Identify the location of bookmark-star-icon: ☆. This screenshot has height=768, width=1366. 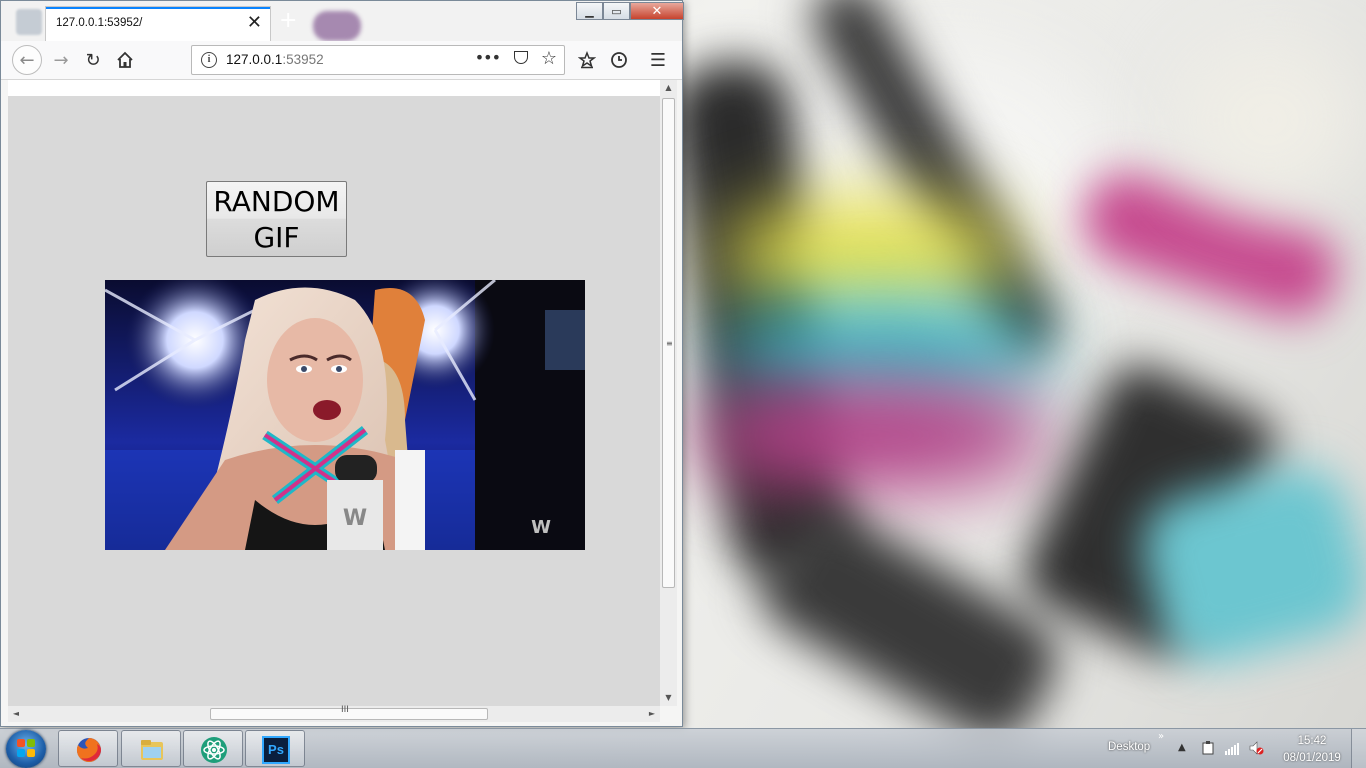
(549, 58).